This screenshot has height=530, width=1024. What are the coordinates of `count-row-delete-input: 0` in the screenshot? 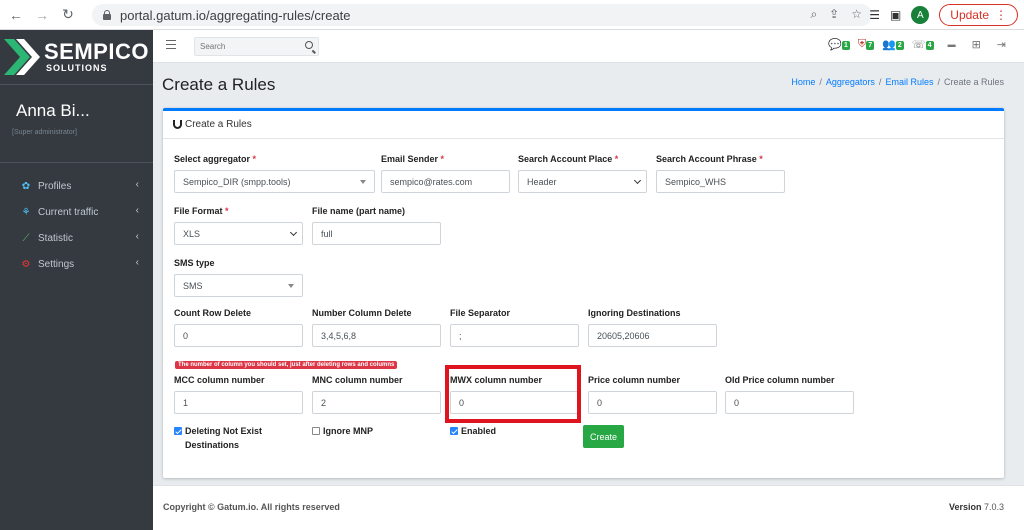 It's located at (238, 335).